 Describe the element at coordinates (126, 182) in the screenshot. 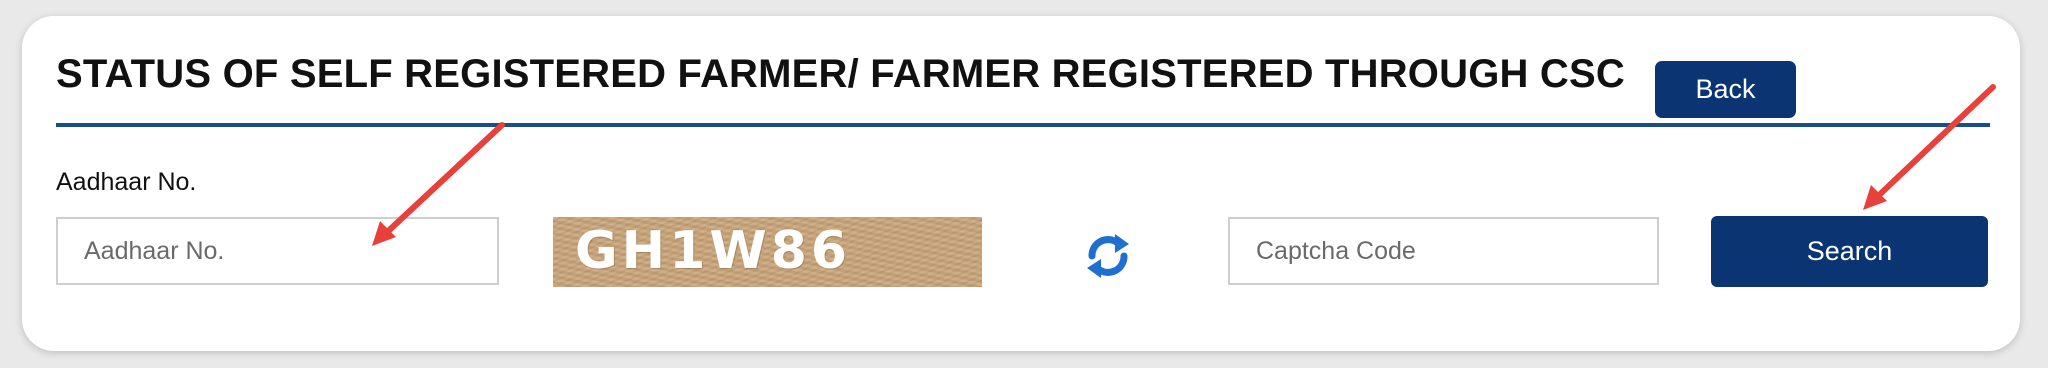

I see `aadhaar-label: Aadhaar No.` at that location.